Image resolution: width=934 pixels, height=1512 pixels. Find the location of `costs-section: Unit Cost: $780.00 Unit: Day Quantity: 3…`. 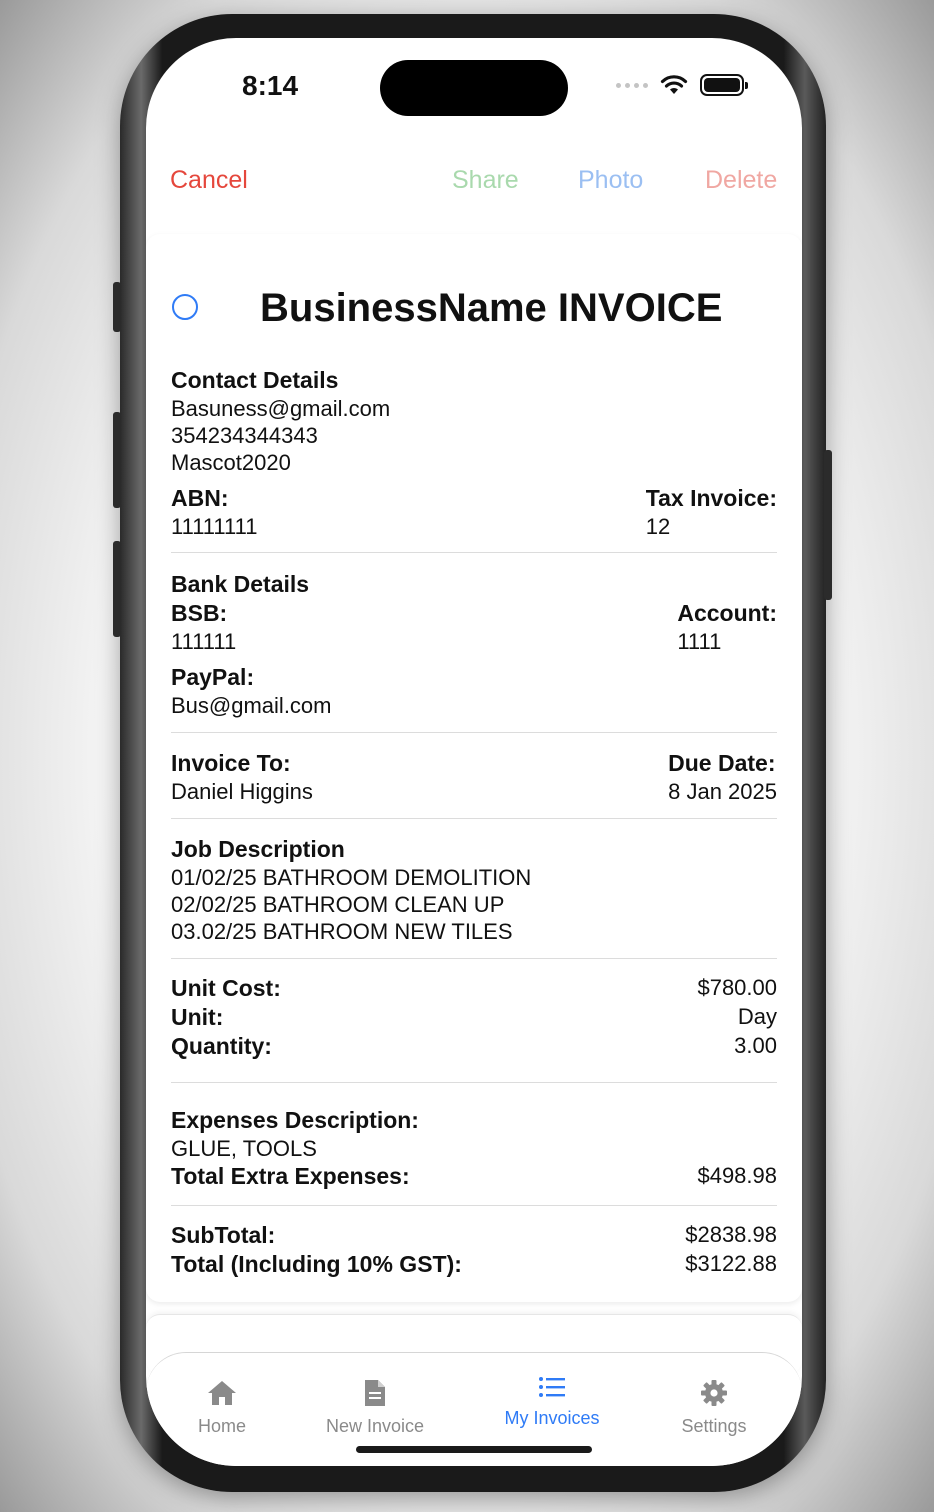

costs-section: Unit Cost: $780.00 Unit: Day Quantity: 3… is located at coordinates (474, 1017).